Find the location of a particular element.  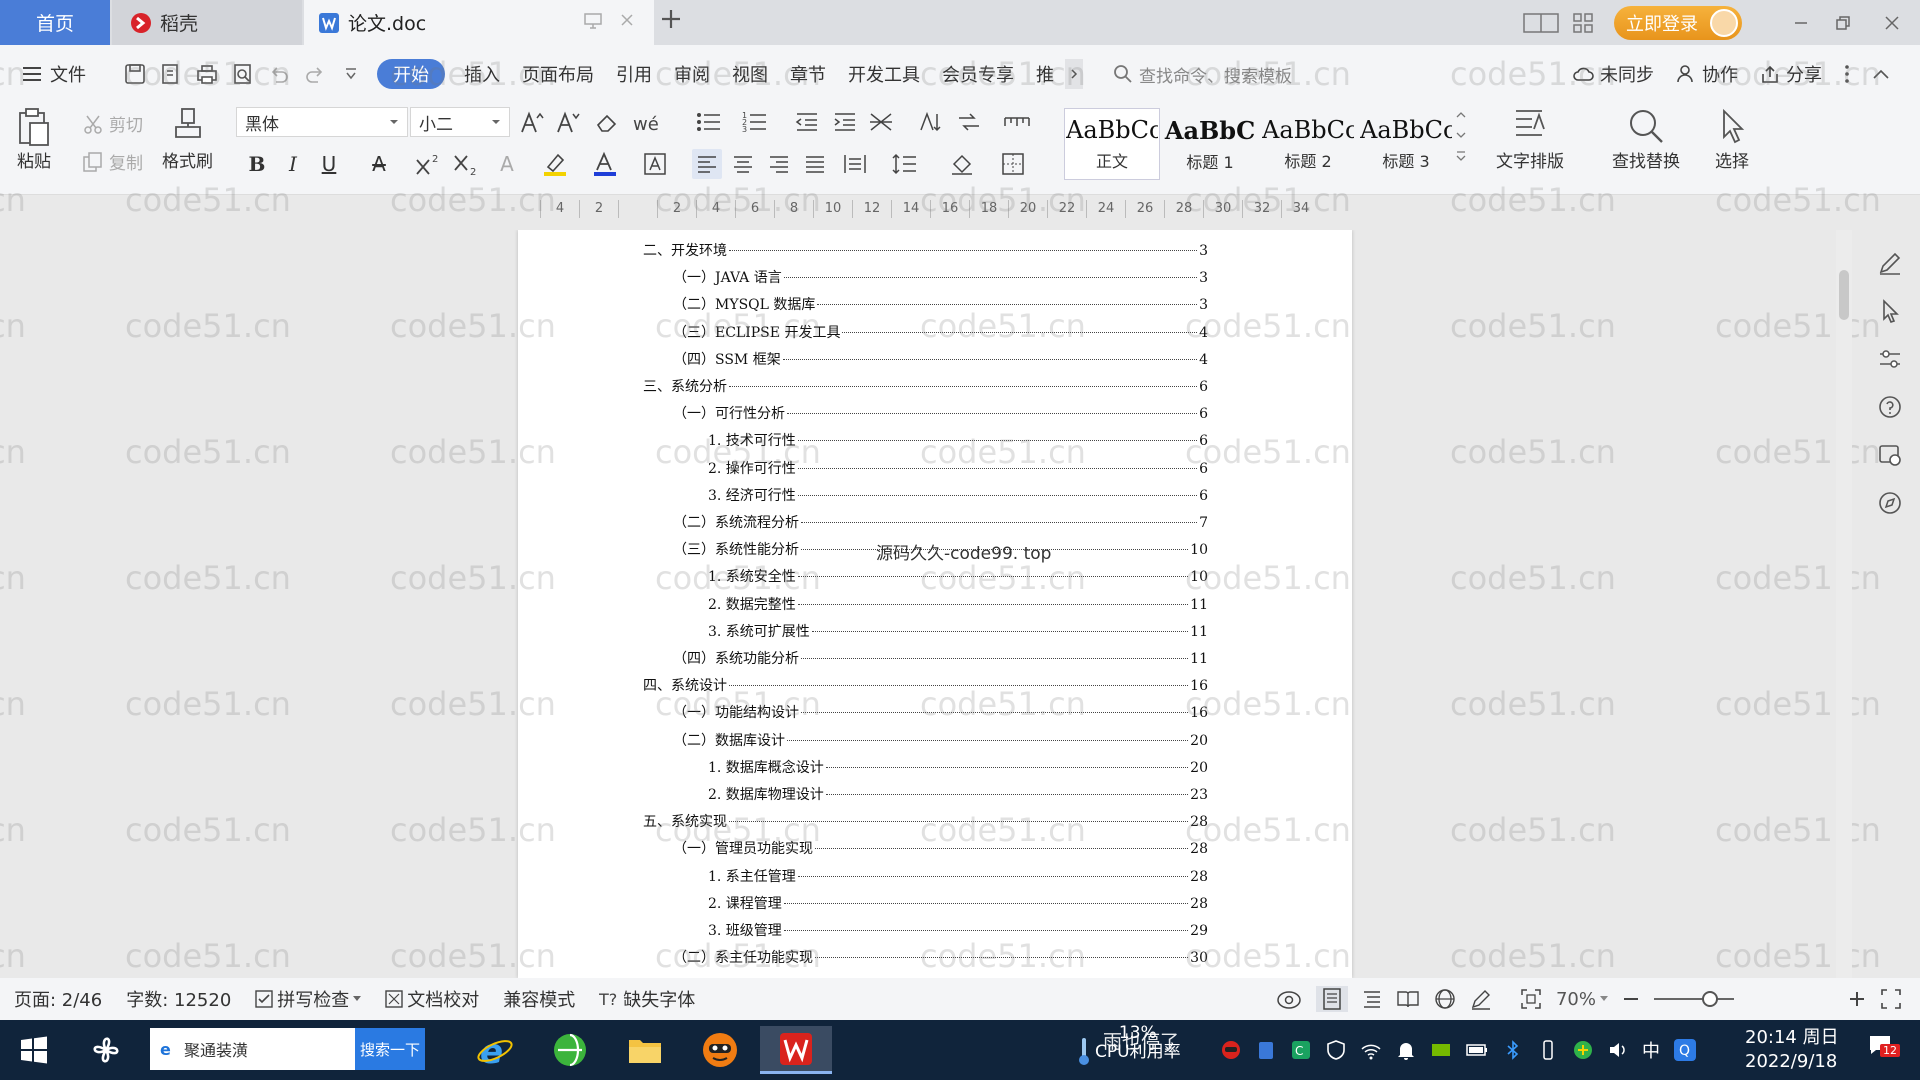

ime-indicator: 中 is located at coordinates (1651, 1050).